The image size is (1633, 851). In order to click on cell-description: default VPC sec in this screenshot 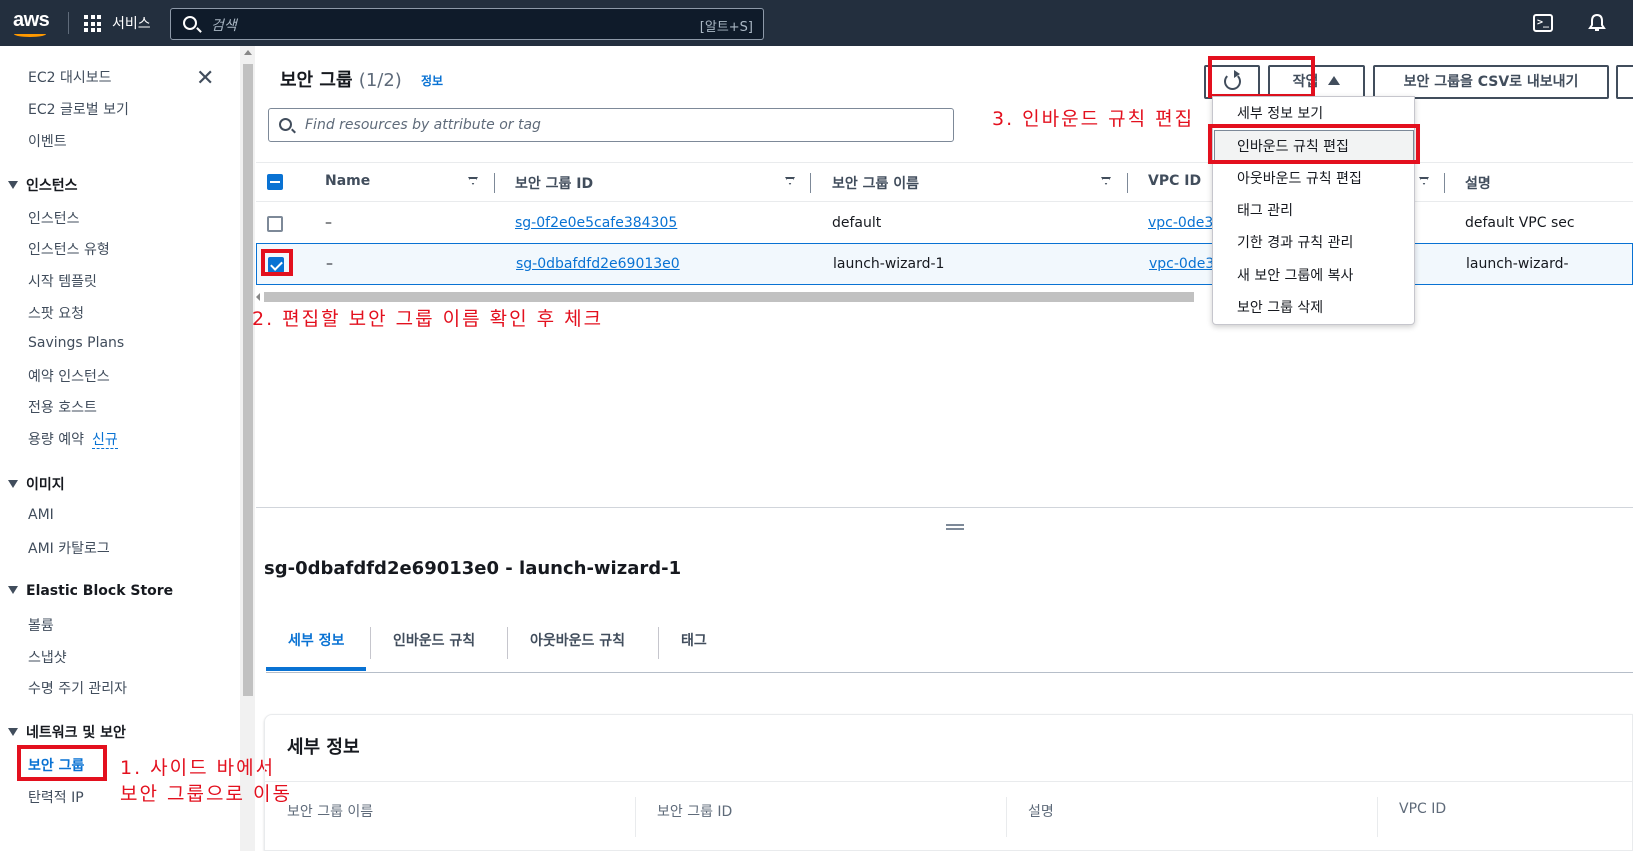, I will do `click(1520, 223)`.